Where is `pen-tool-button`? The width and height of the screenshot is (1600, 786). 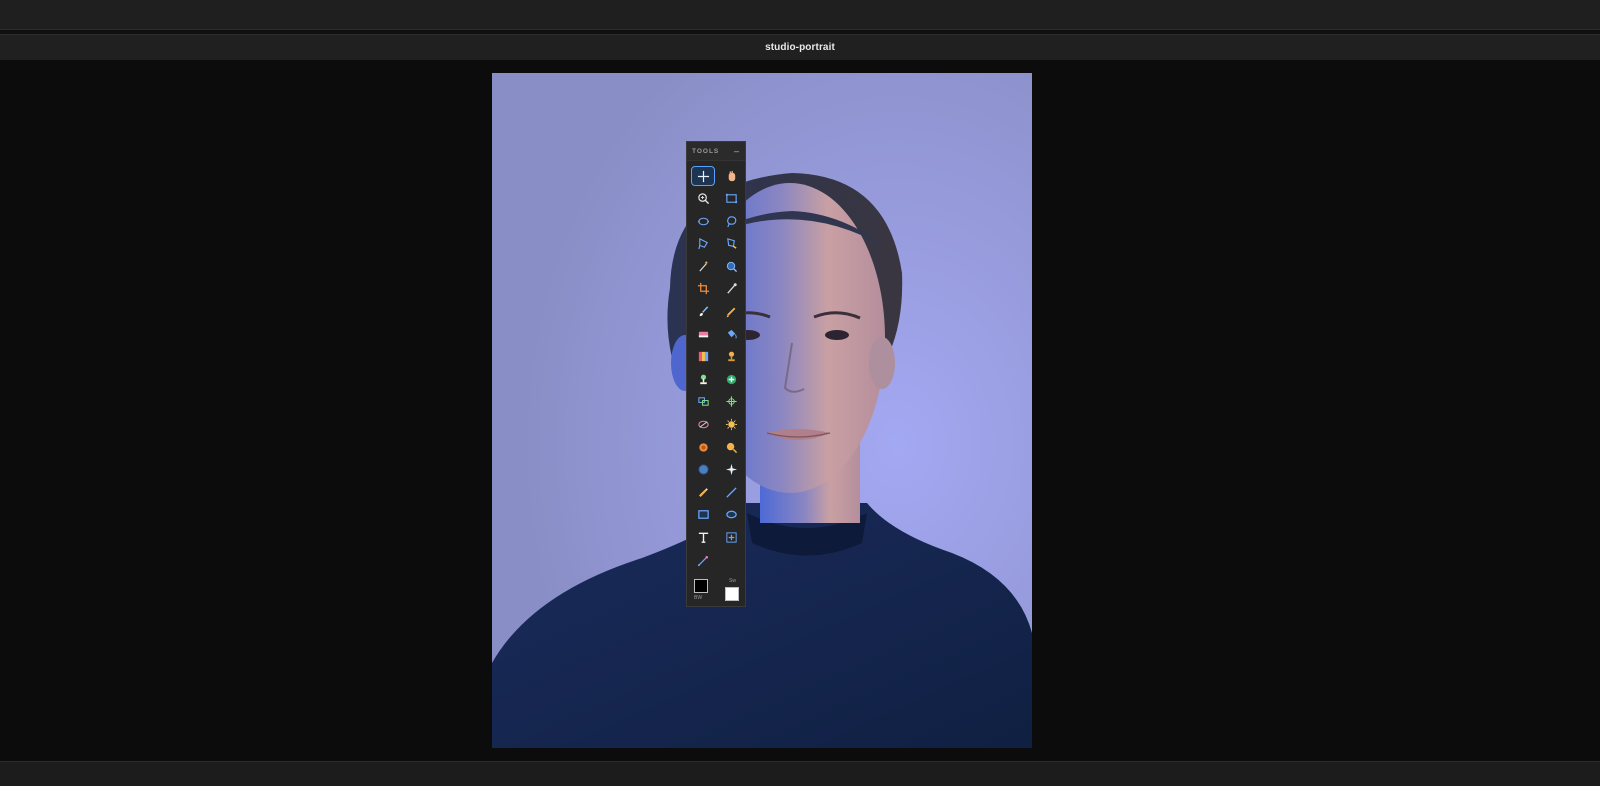 pen-tool-button is located at coordinates (703, 560).